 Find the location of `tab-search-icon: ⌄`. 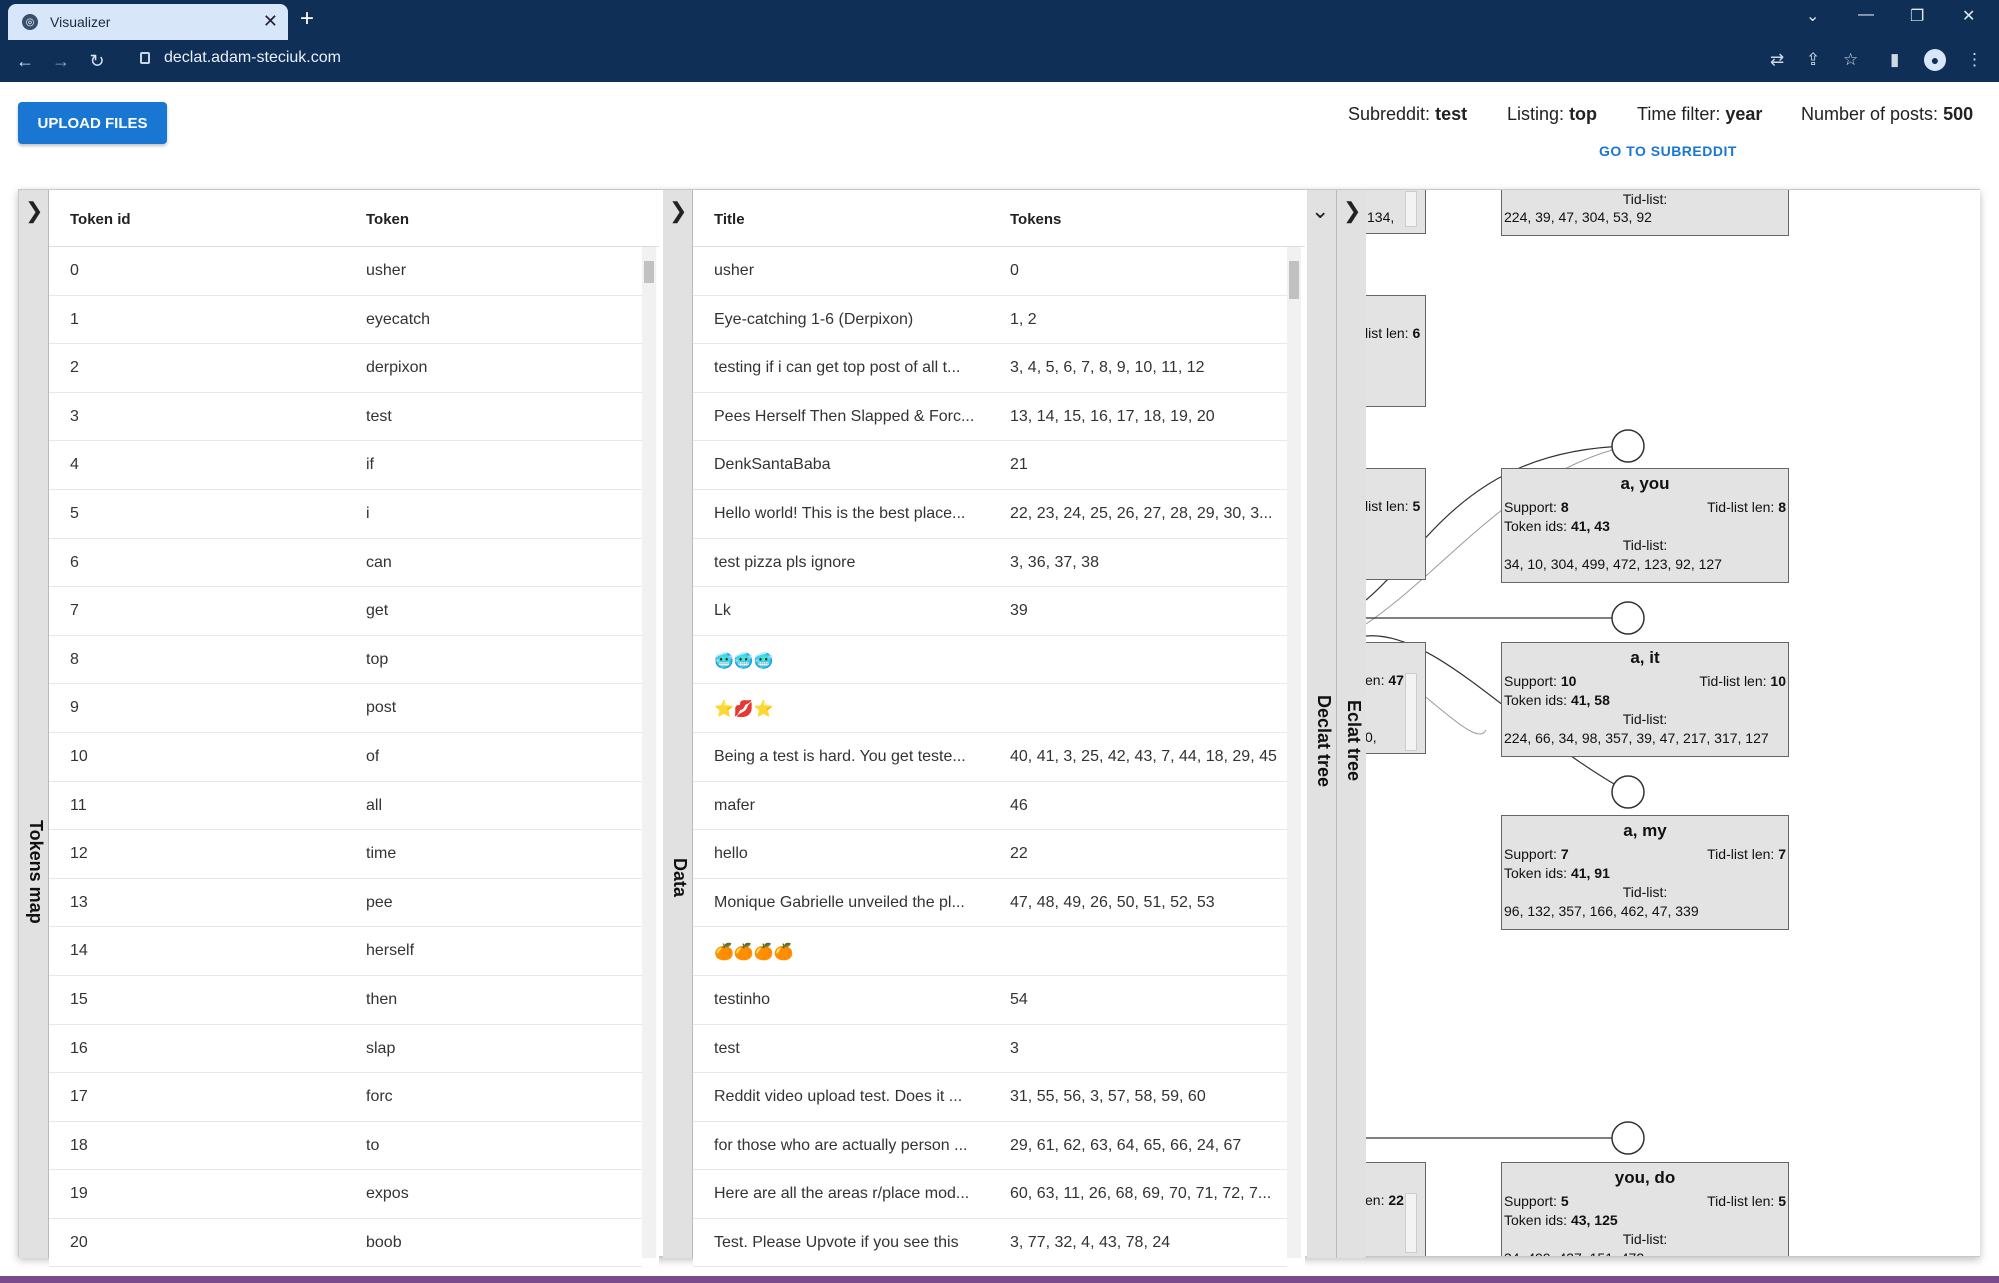

tab-search-icon: ⌄ is located at coordinates (1812, 16).